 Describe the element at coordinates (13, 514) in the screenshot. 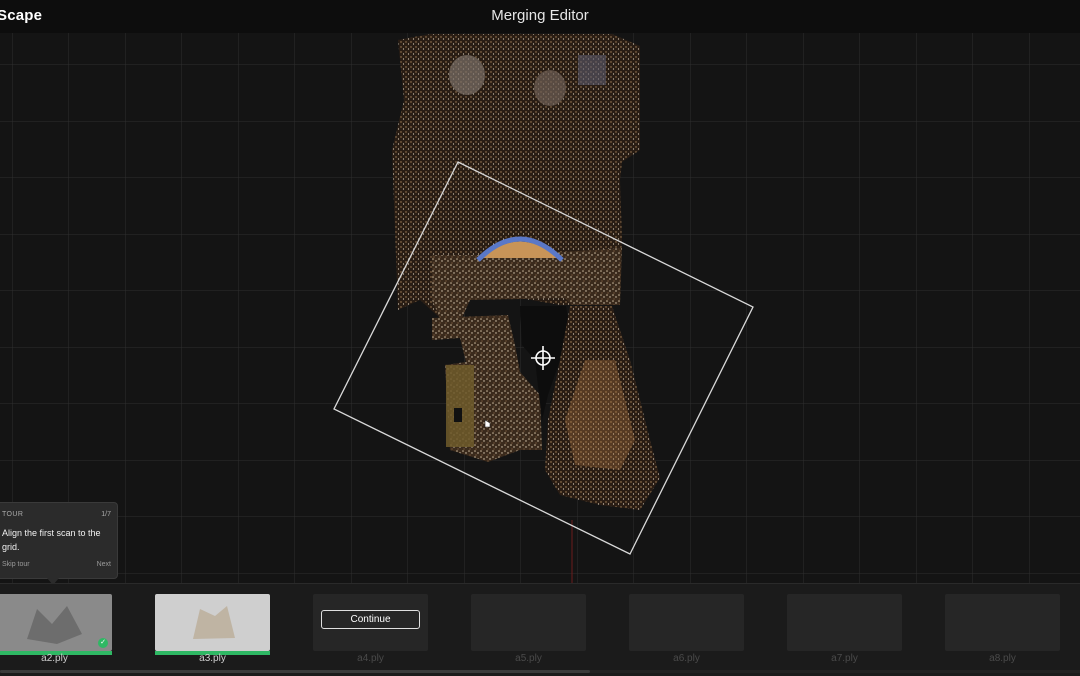

I see `tour-label: TOUR` at that location.